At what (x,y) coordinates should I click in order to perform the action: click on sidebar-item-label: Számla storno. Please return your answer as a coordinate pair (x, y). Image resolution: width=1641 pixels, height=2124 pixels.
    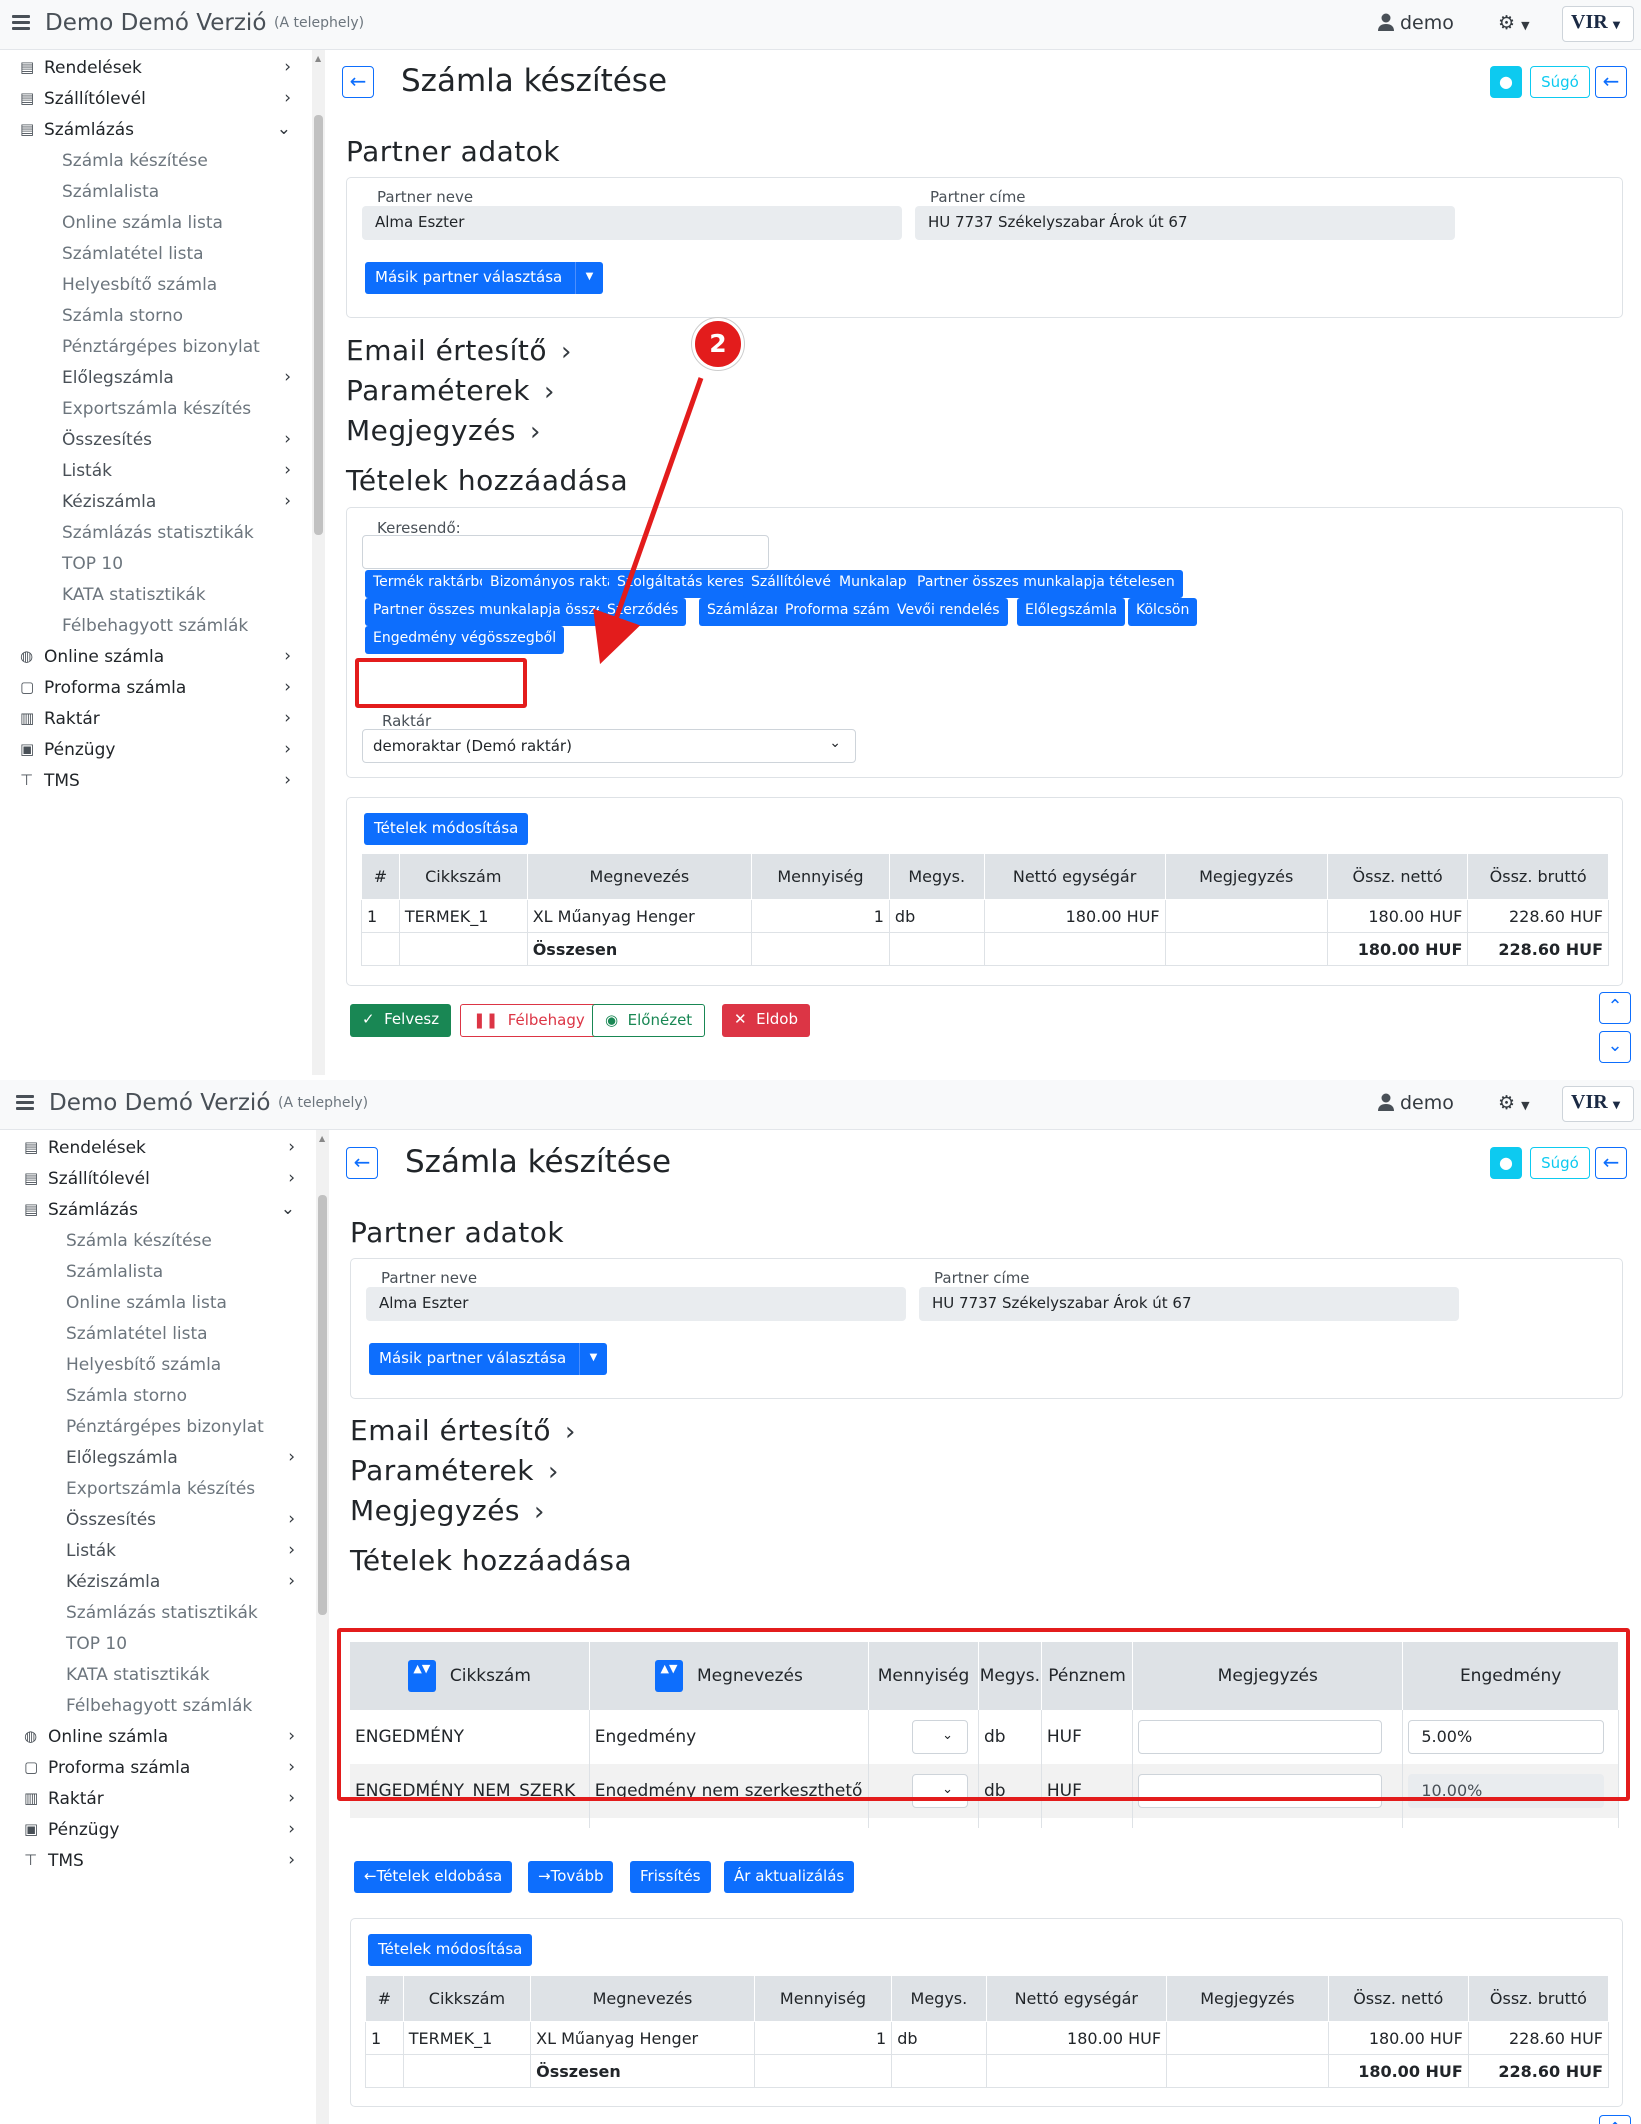
    Looking at the image, I should click on (127, 1396).